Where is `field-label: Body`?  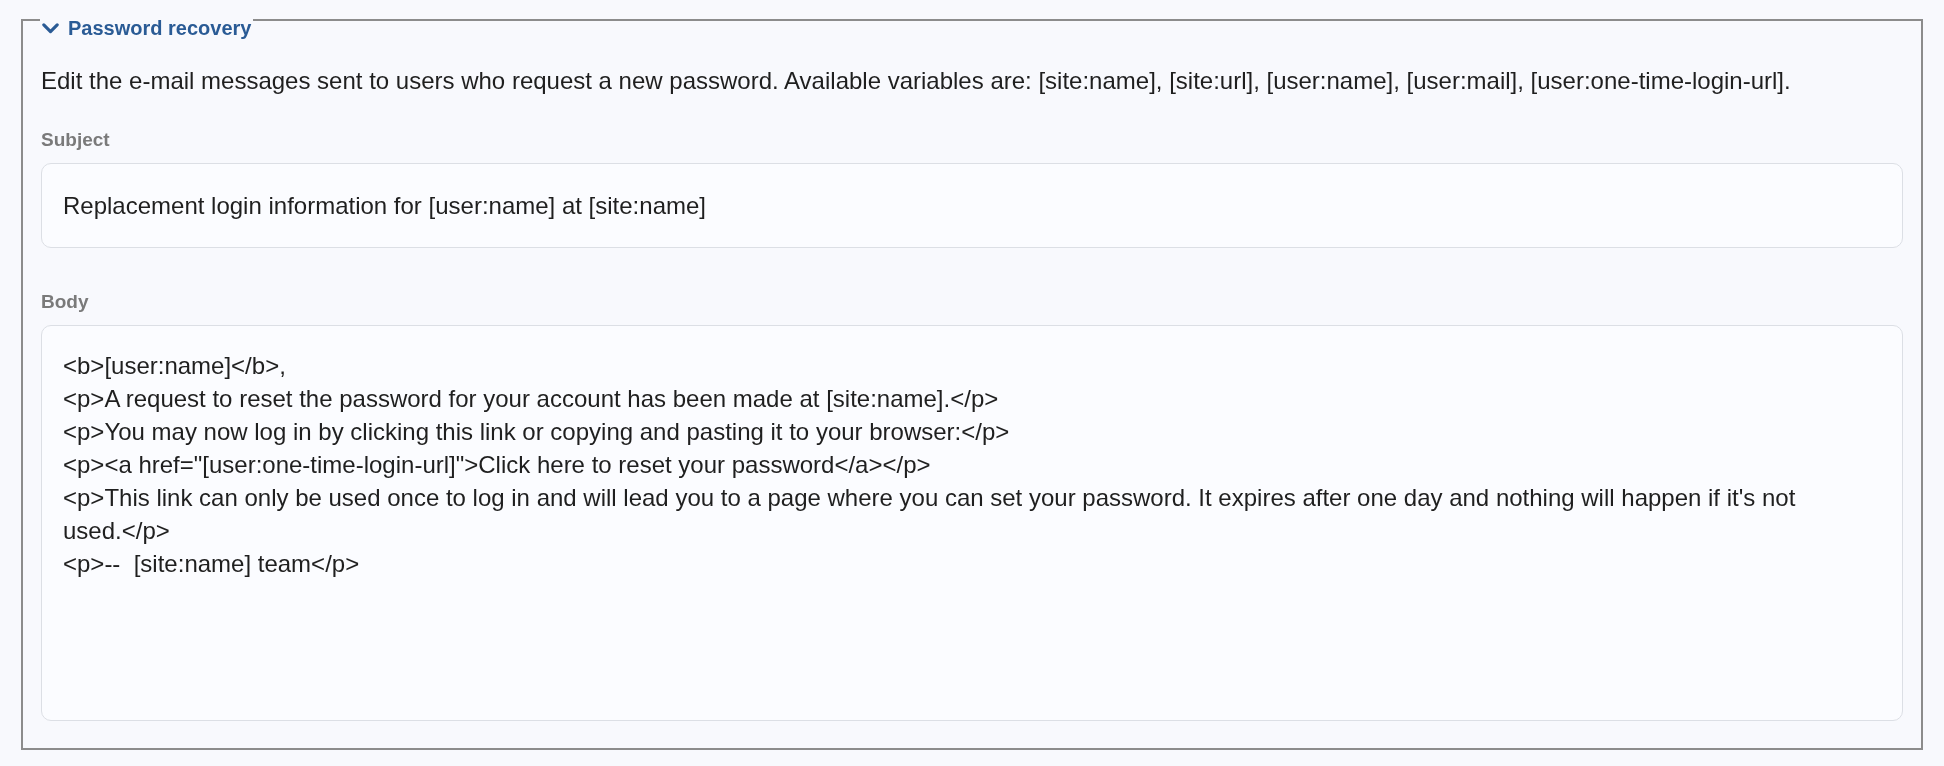 field-label: Body is located at coordinates (65, 302).